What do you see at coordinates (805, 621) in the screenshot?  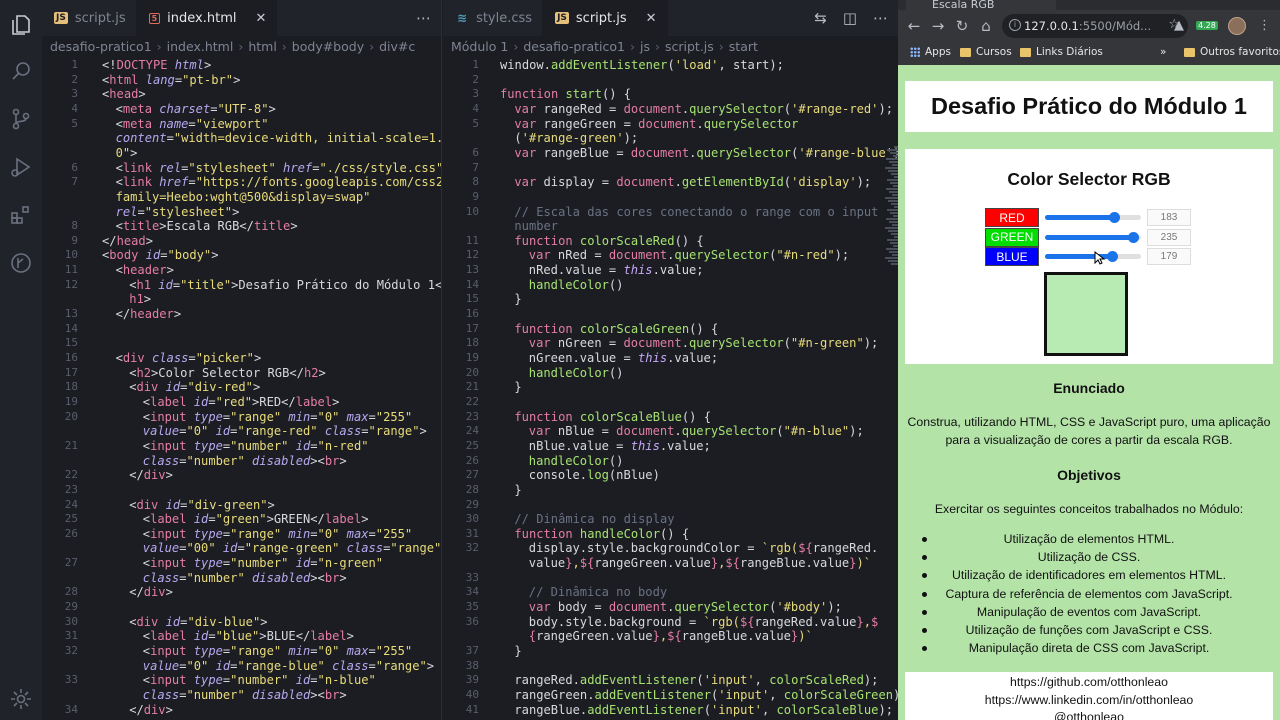 I see `code-token: rangeRed.value` at bounding box center [805, 621].